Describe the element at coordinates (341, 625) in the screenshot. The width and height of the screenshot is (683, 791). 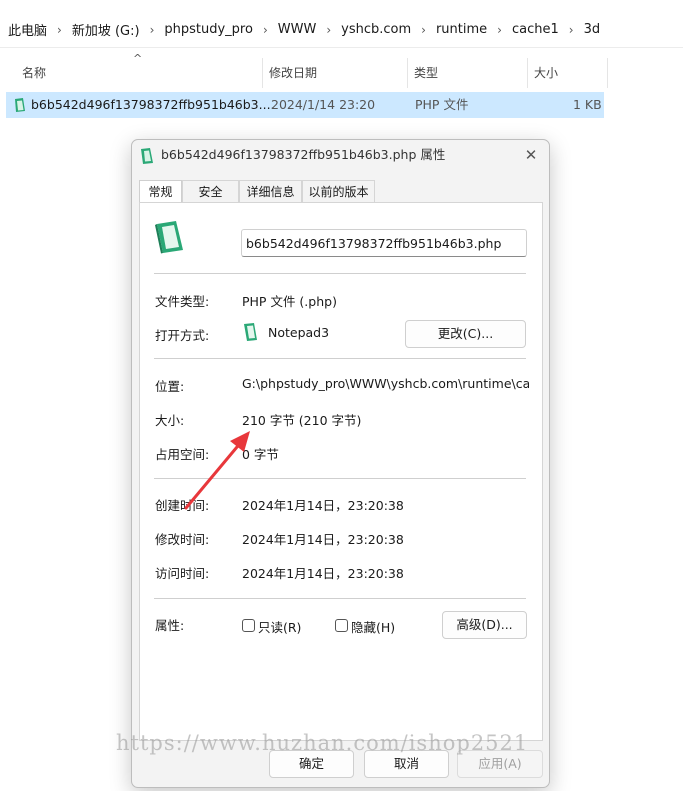
I see `hidden-checkbox` at that location.